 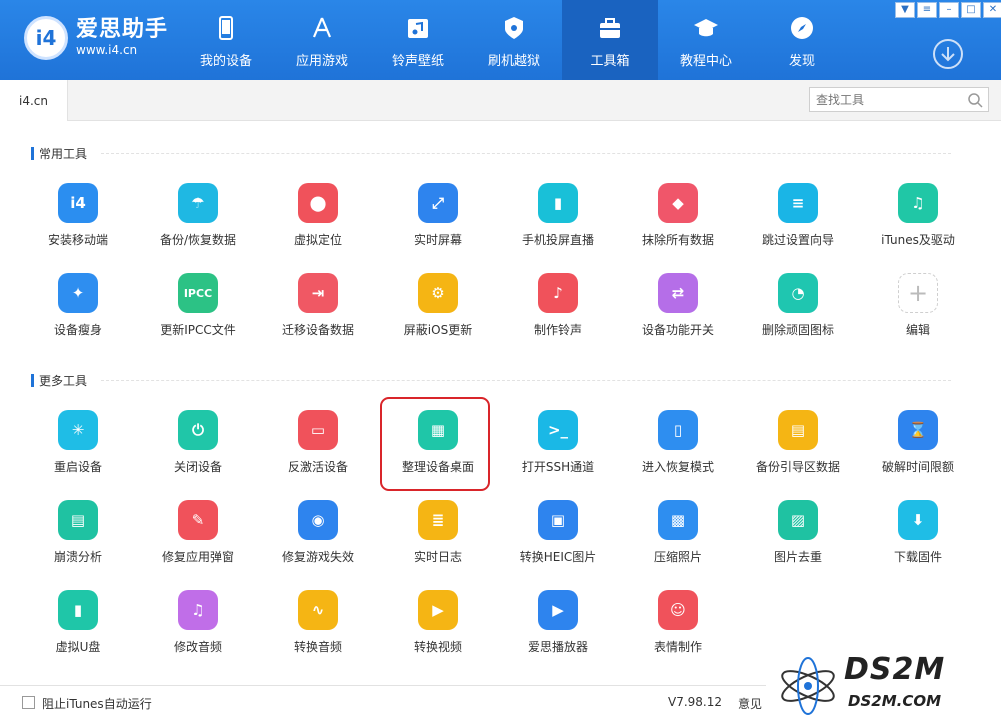 I want to click on watermark: DS2M DS2M.COM, so click(x=883, y=685).